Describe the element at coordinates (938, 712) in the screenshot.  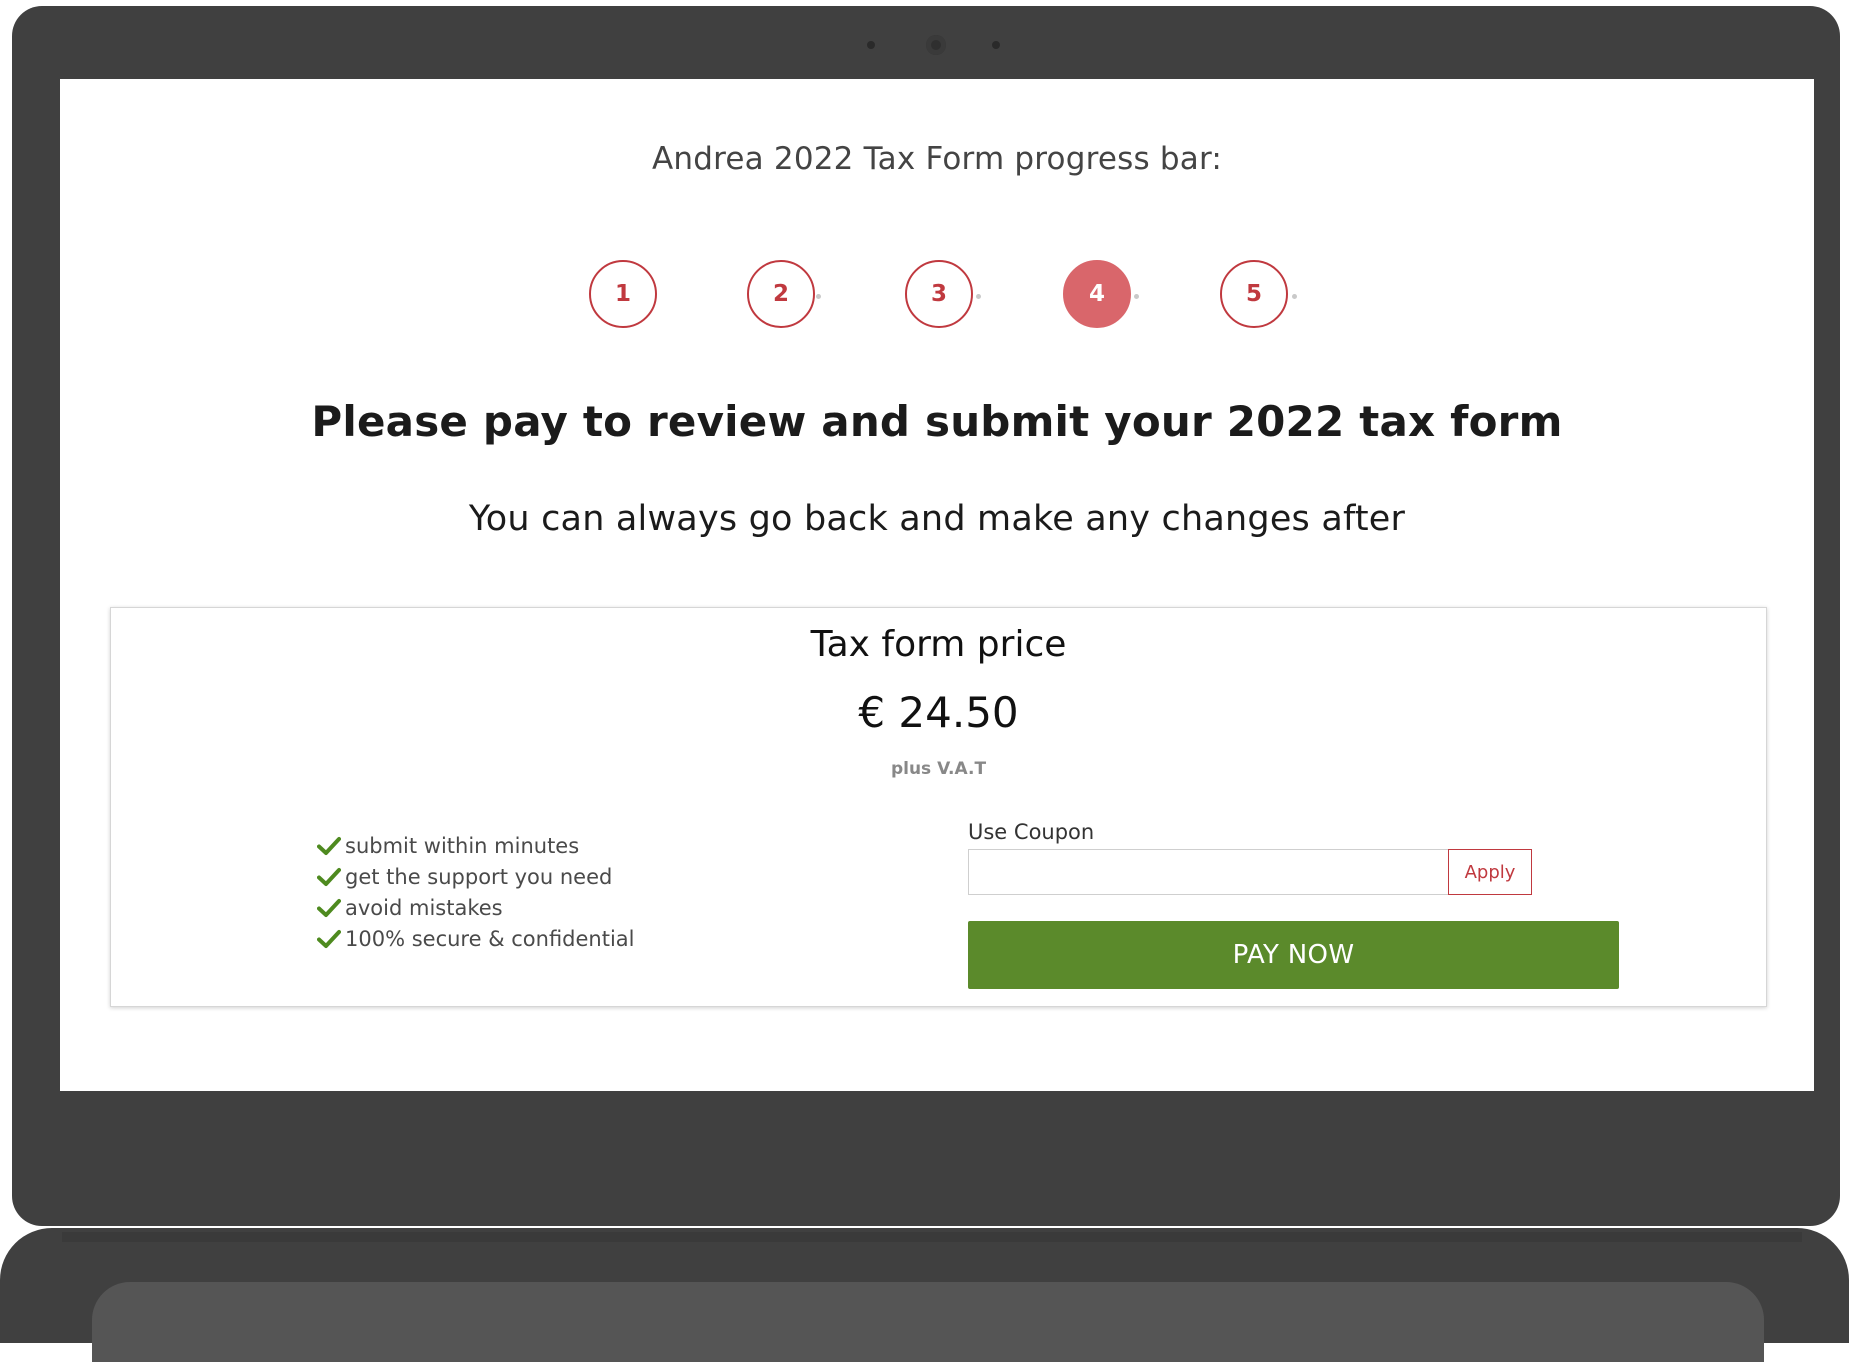
I see `price-amount: € 24.50` at that location.